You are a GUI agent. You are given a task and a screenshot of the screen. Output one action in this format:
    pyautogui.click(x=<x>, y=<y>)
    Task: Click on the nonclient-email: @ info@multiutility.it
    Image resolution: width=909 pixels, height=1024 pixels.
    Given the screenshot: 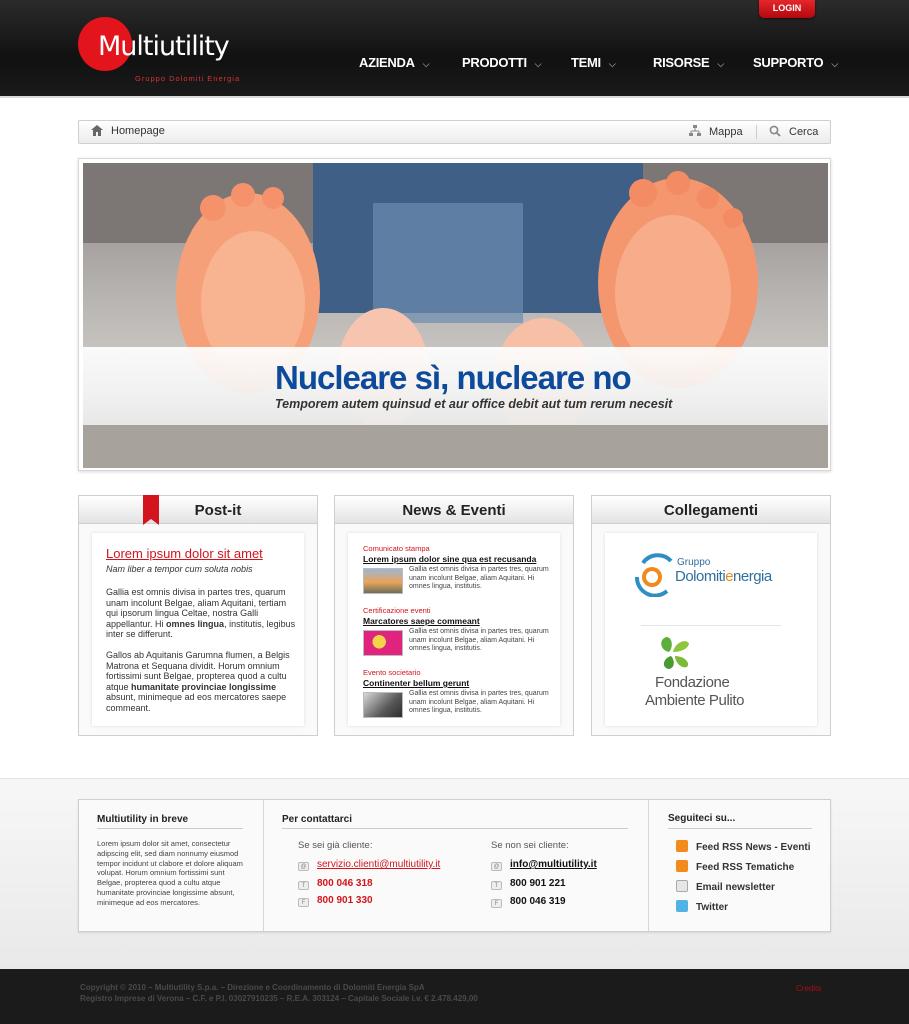 What is the action you would take?
    pyautogui.click(x=544, y=865)
    